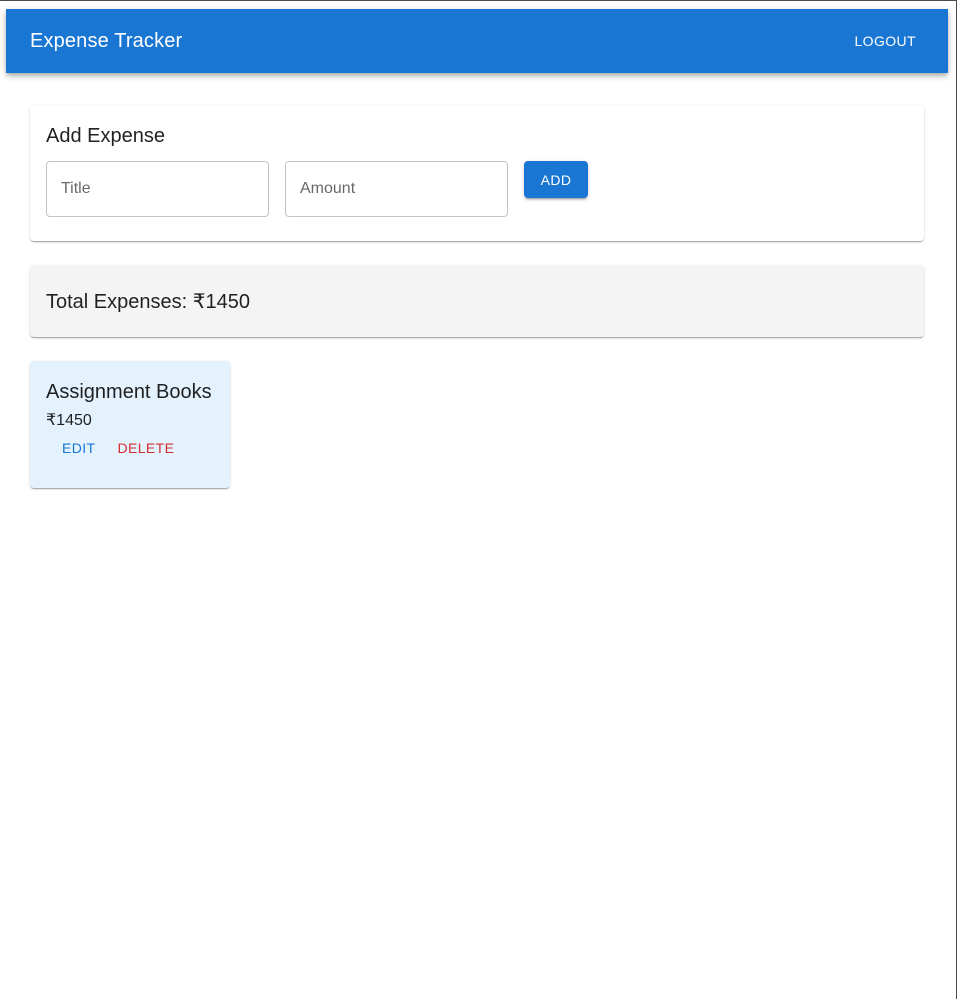 This screenshot has width=957, height=999. What do you see at coordinates (79, 448) in the screenshot?
I see `edit-button: EDIT` at bounding box center [79, 448].